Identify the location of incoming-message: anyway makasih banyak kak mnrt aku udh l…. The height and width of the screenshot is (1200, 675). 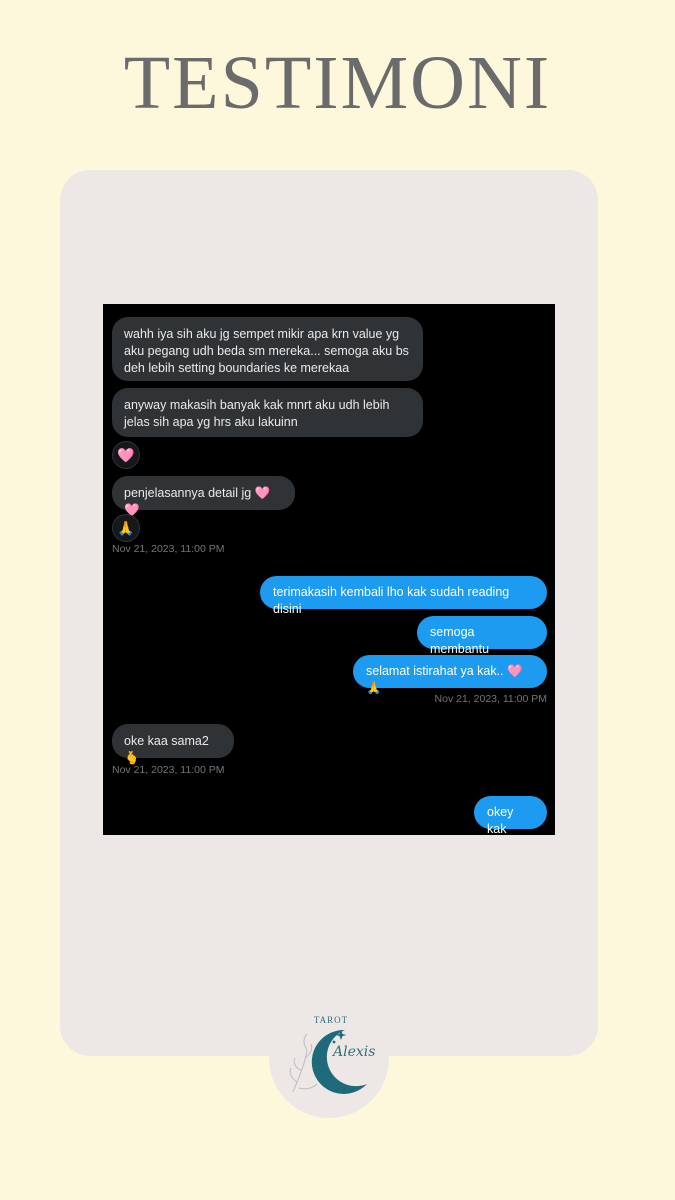
(267, 412).